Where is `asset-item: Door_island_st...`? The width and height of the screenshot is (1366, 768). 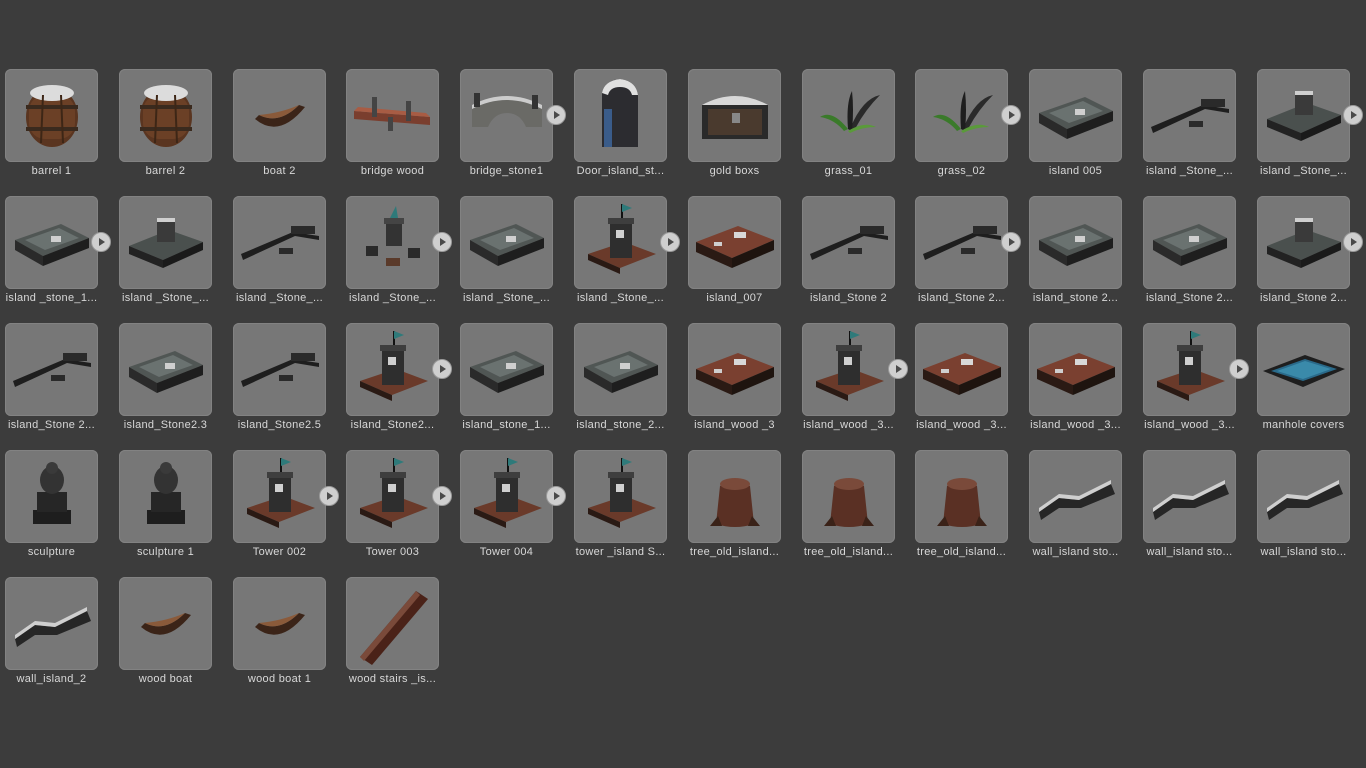 asset-item: Door_island_st... is located at coordinates (631, 128).